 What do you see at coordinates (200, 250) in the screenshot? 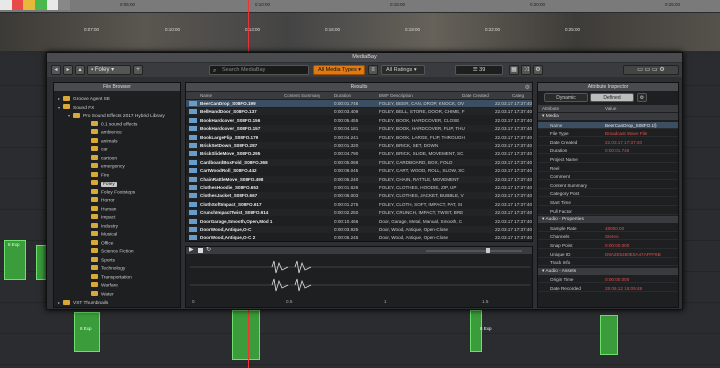
I see `stop-icon` at bounding box center [200, 250].